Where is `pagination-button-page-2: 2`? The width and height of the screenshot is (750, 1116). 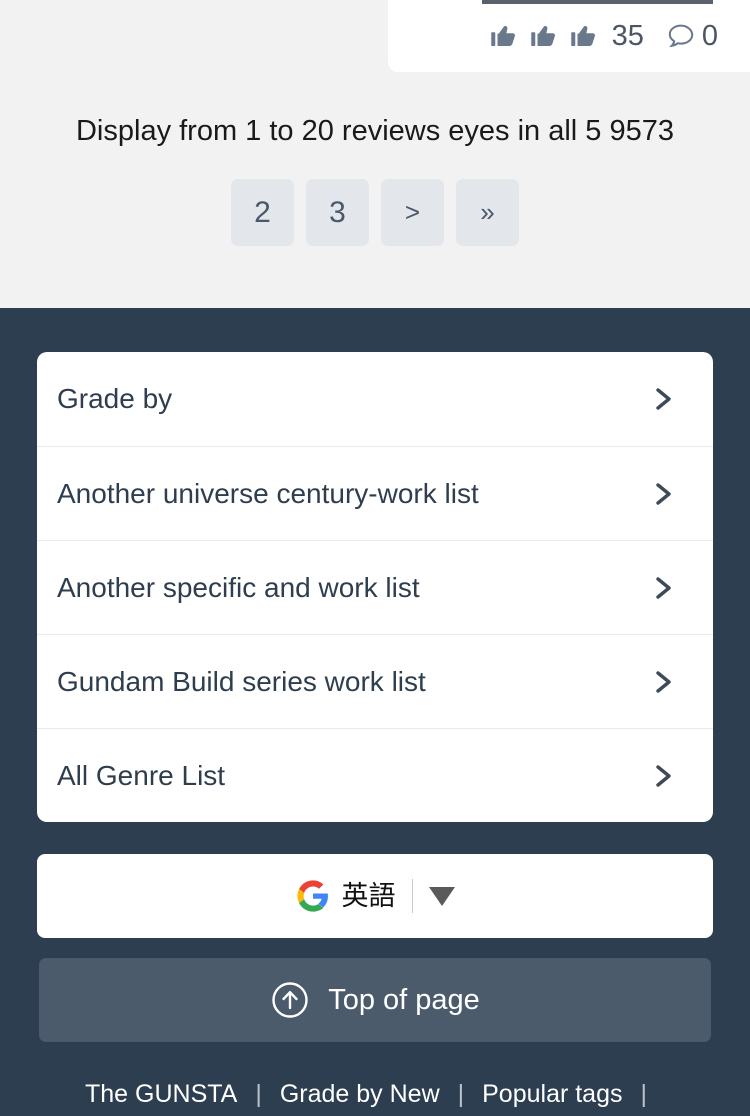
pagination-button-page-2: 2 is located at coordinates (262, 212).